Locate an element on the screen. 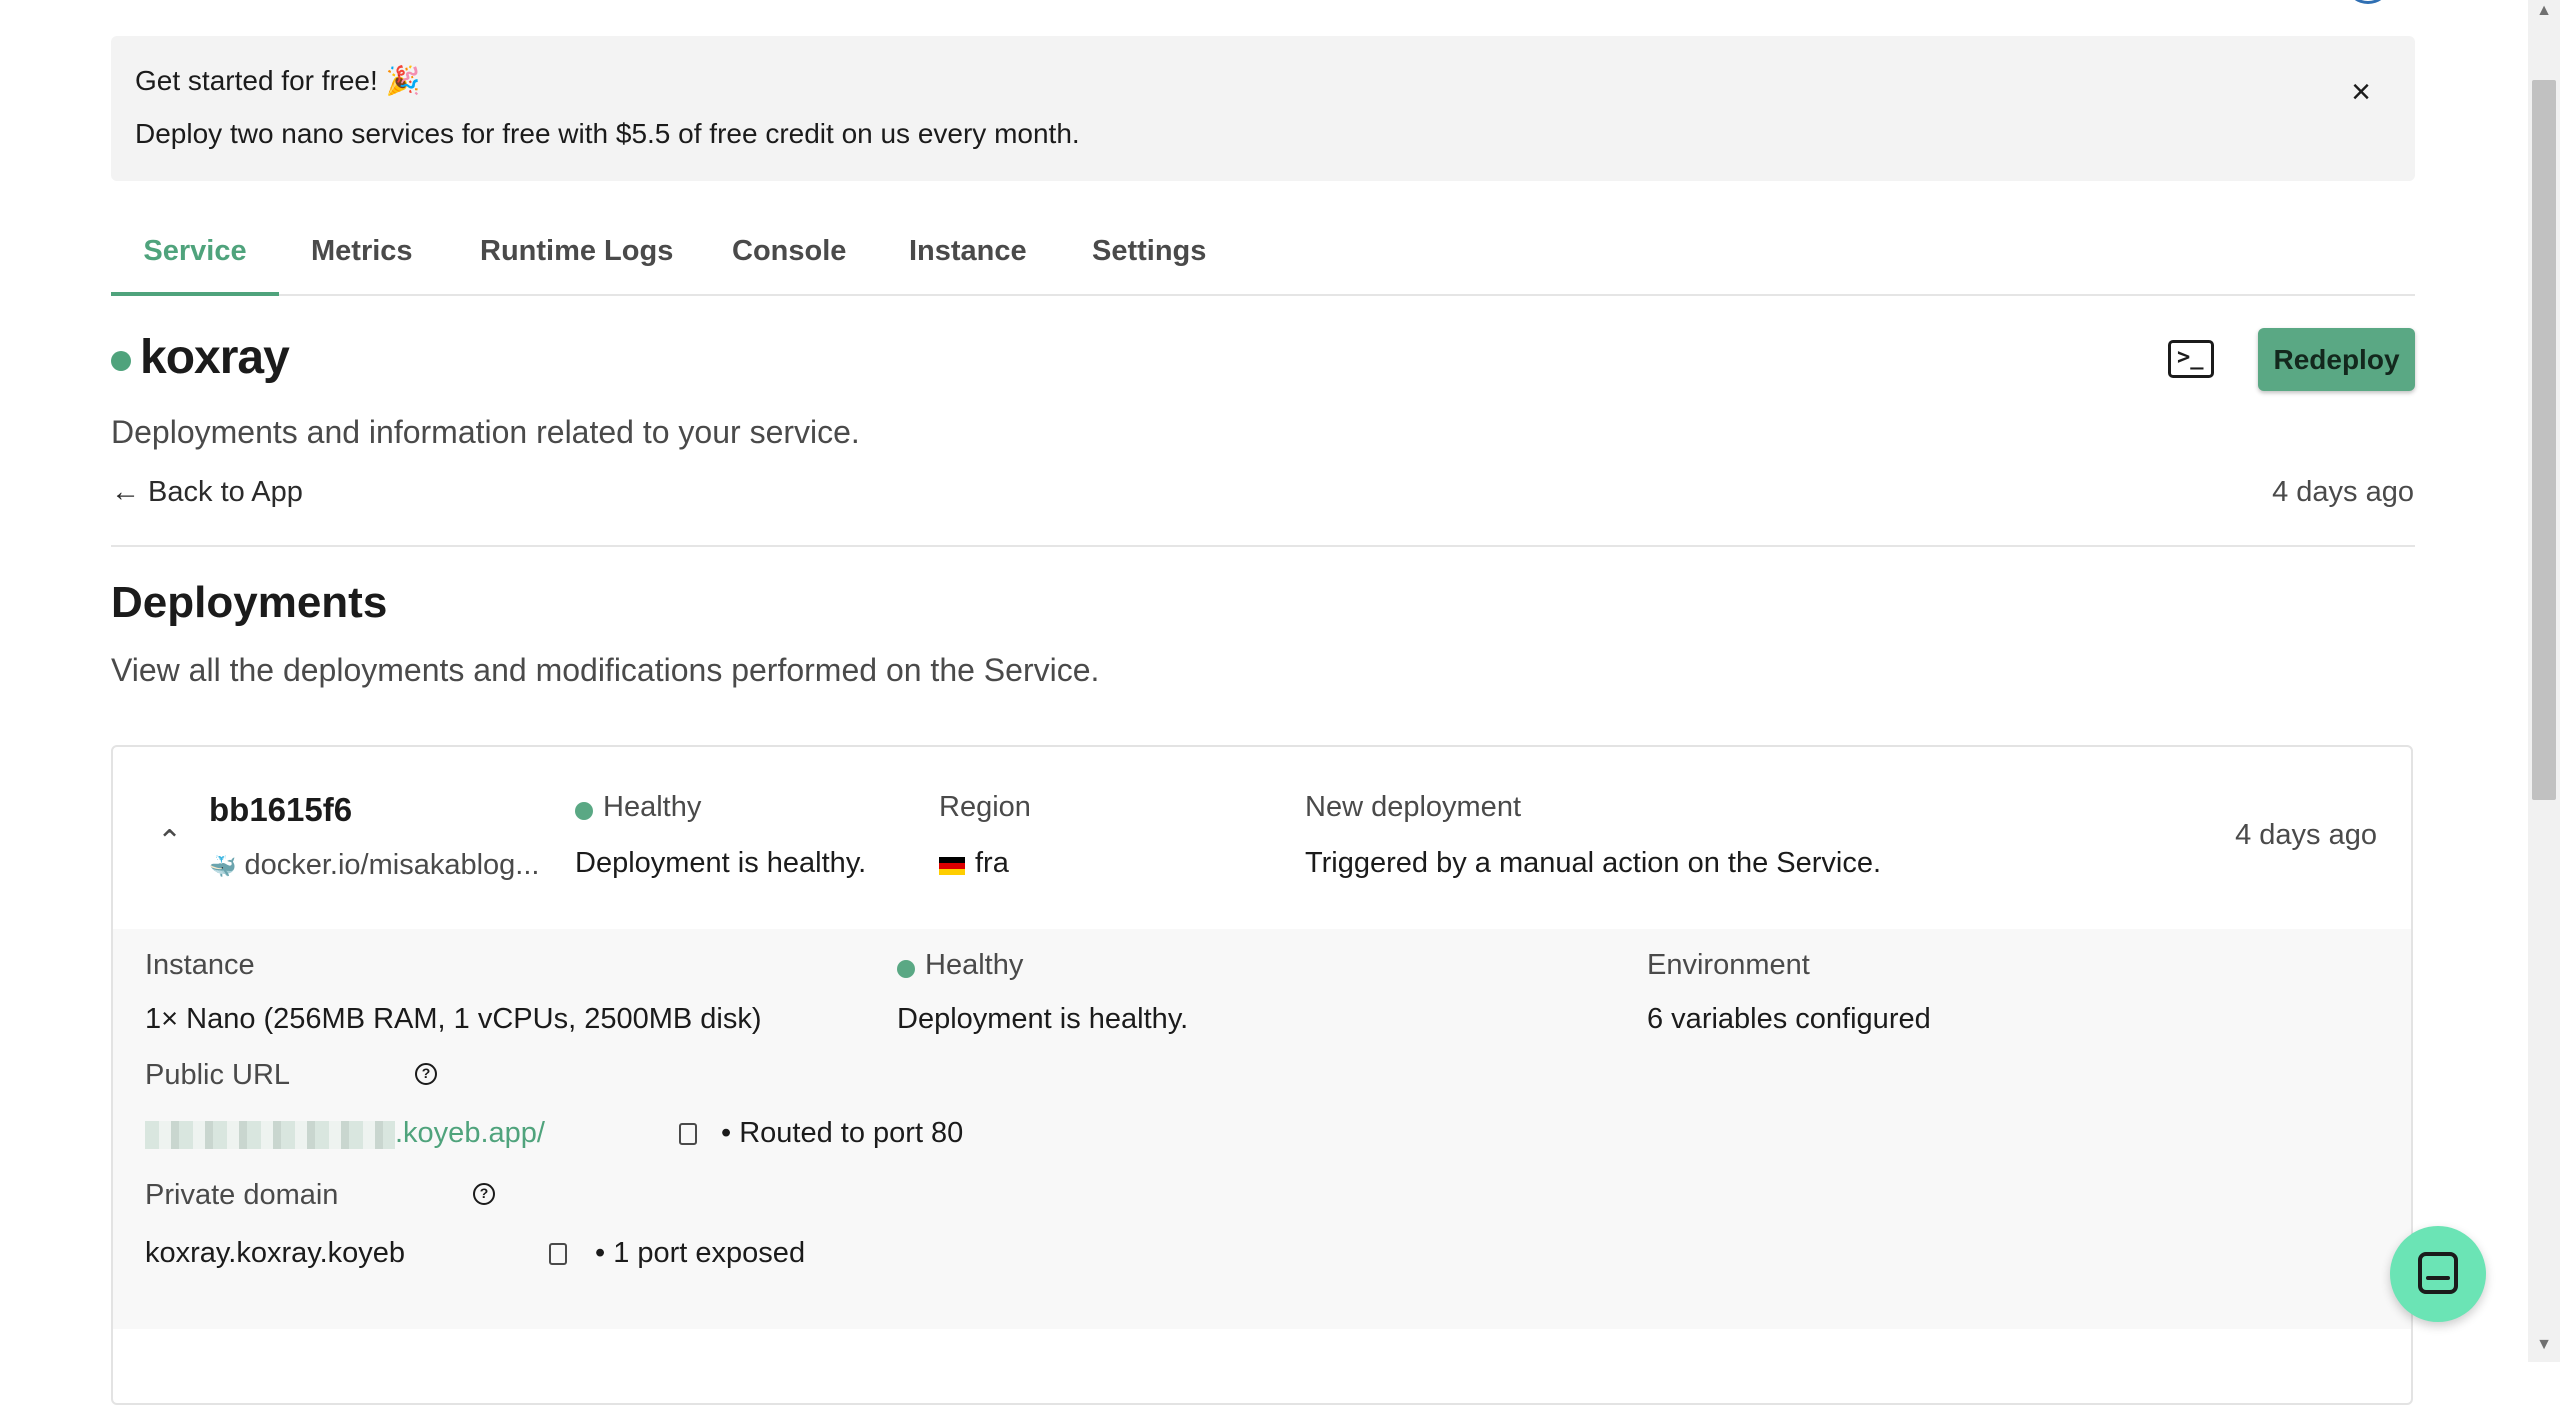 The width and height of the screenshot is (2560, 1405). service-status-dot is located at coordinates (121, 361).